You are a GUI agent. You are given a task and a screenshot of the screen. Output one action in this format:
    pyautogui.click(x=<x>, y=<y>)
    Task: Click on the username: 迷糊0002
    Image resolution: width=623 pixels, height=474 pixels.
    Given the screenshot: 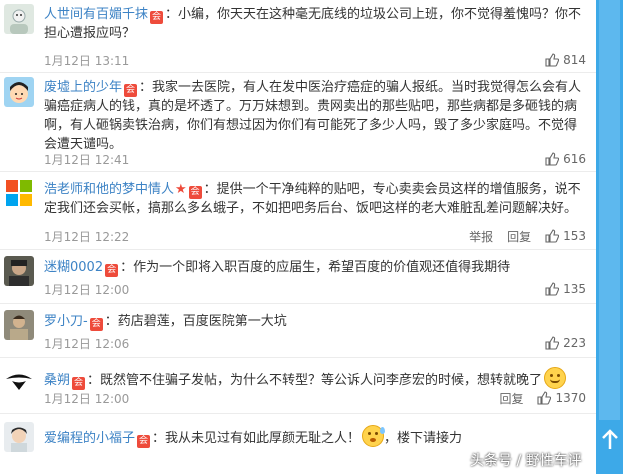 What is the action you would take?
    pyautogui.click(x=73, y=267)
    